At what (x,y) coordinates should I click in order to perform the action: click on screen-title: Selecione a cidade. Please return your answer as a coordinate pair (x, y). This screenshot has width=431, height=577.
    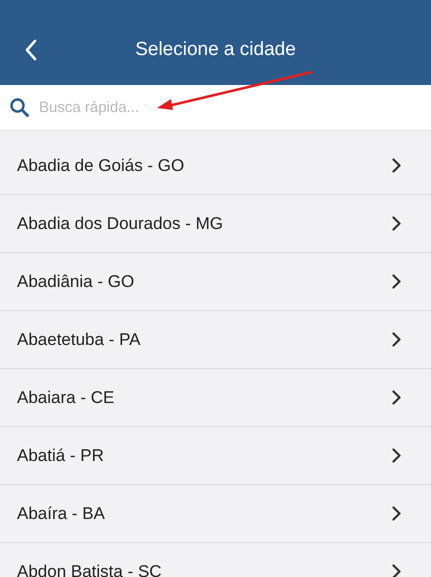
    Looking at the image, I should click on (215, 49).